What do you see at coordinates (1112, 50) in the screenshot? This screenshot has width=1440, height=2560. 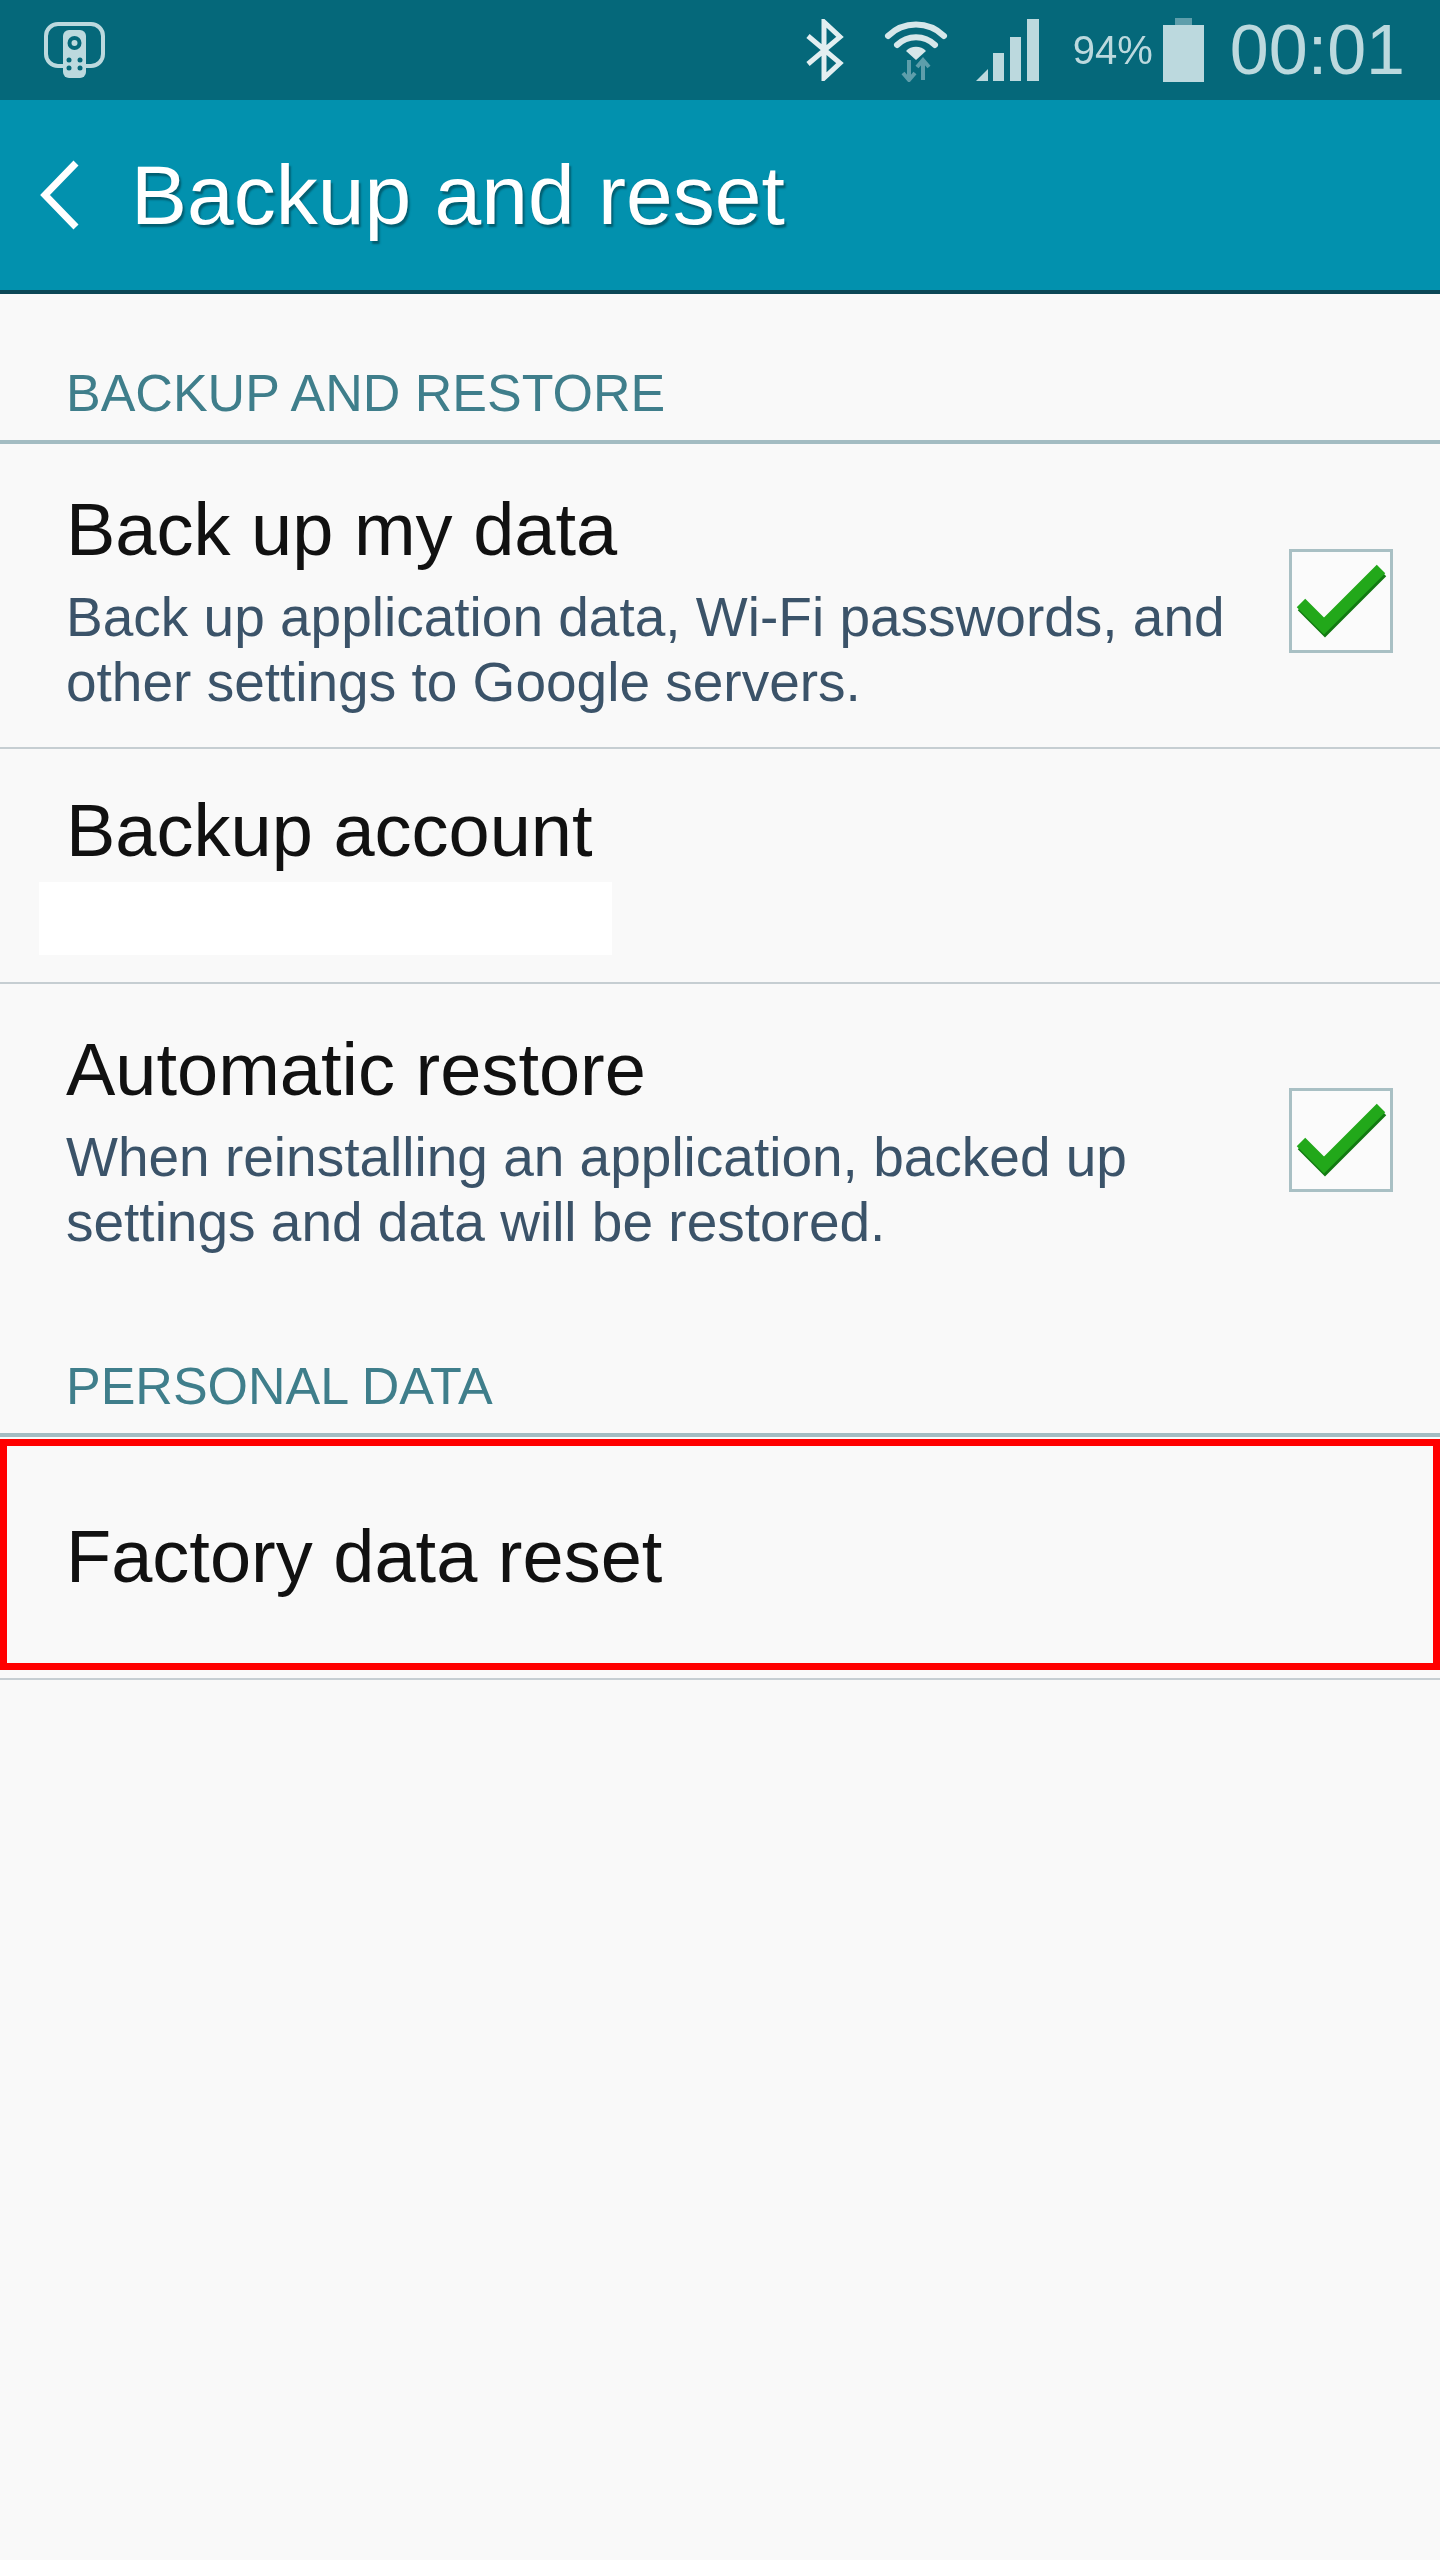 I see `battery-percentage: 94%` at bounding box center [1112, 50].